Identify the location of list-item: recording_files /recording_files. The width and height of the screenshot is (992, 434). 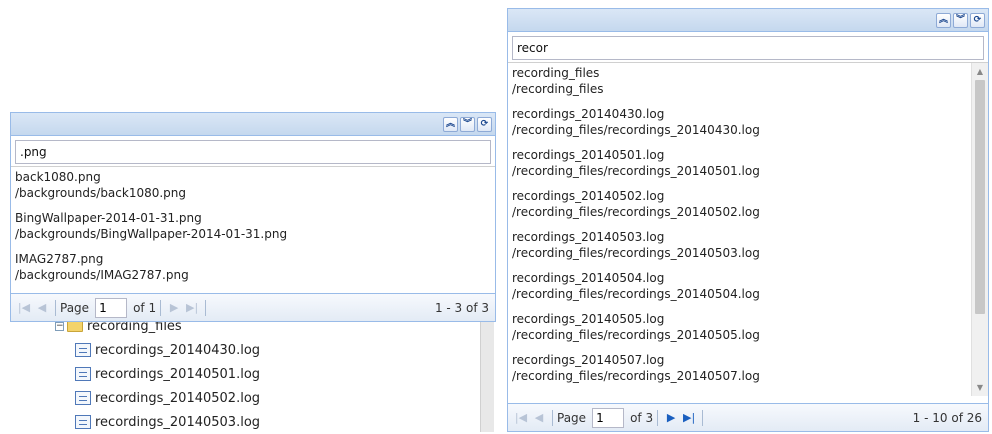
(748, 83).